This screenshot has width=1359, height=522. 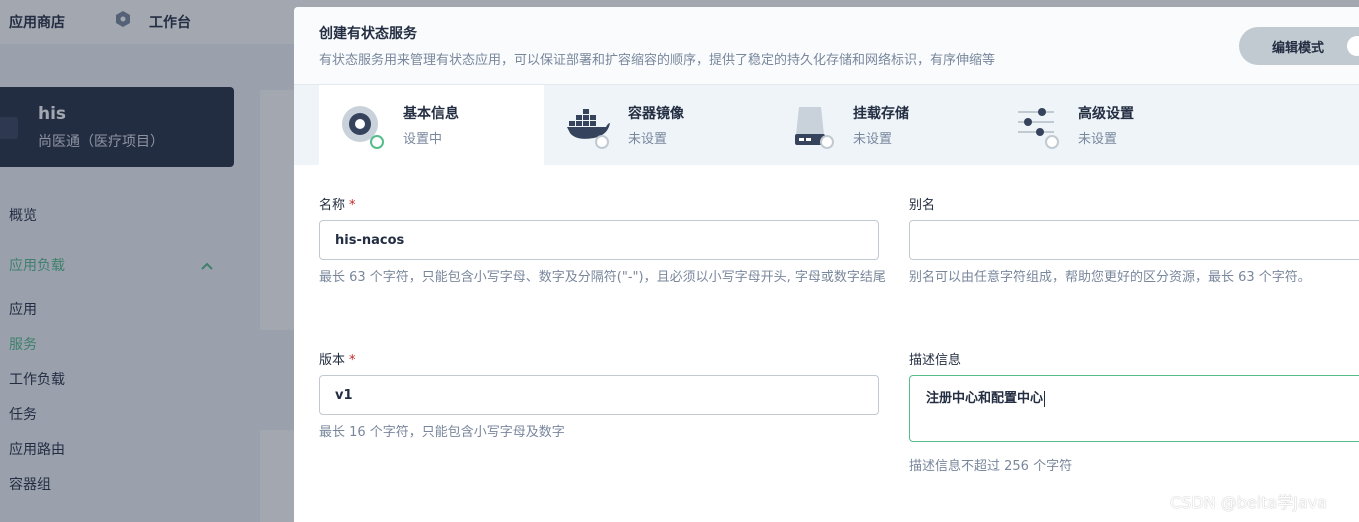 What do you see at coordinates (337, 205) in the screenshot?
I see `name-field-label: 名称 *` at bounding box center [337, 205].